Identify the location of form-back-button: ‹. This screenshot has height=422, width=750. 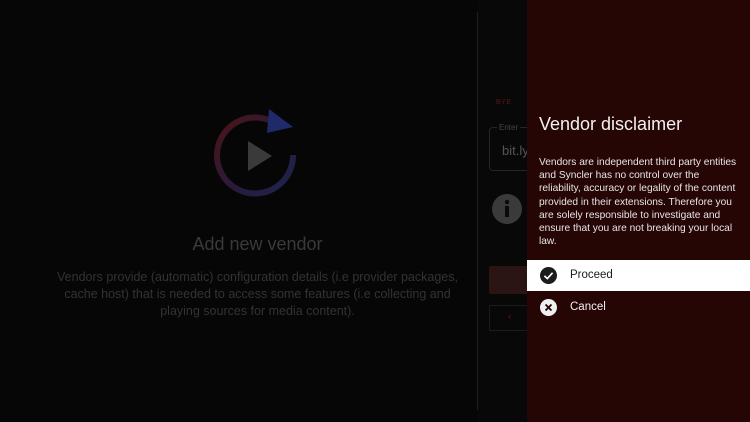
(508, 318).